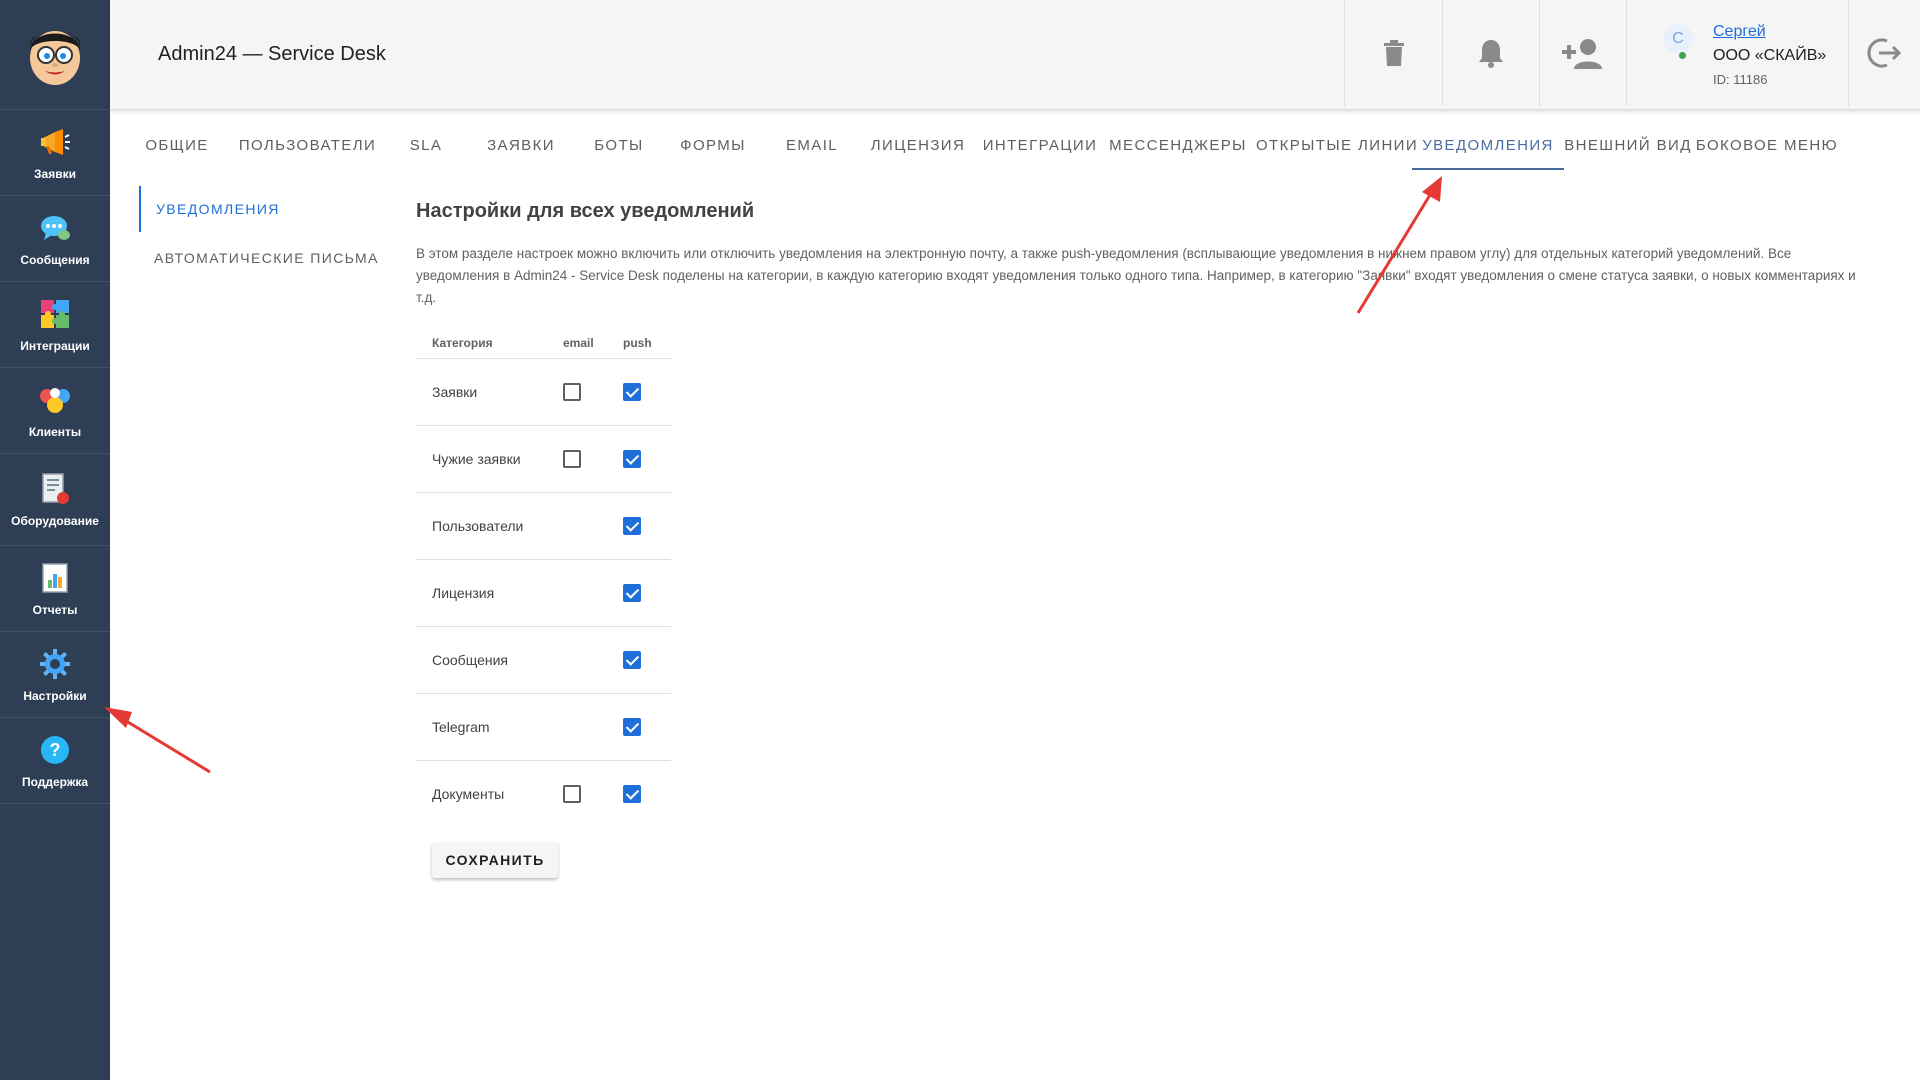  Describe the element at coordinates (1337, 146) in the screenshot. I see `tab-open-lines: Открытые линии` at that location.